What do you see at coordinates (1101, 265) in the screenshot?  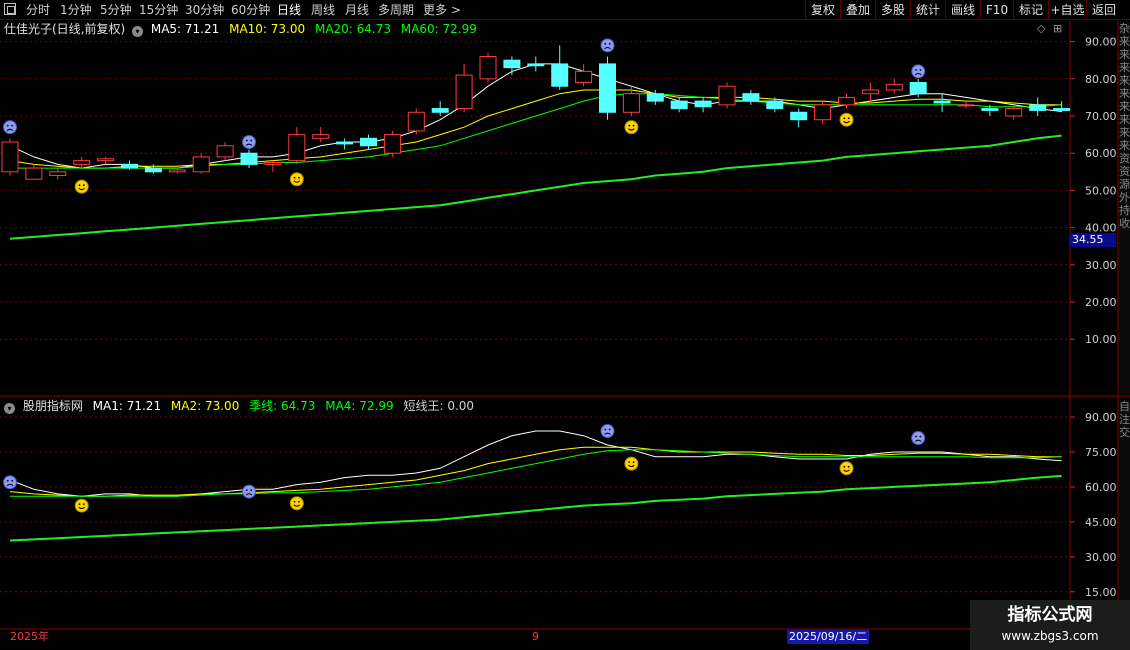 I see `main-y-label: 30.00` at bounding box center [1101, 265].